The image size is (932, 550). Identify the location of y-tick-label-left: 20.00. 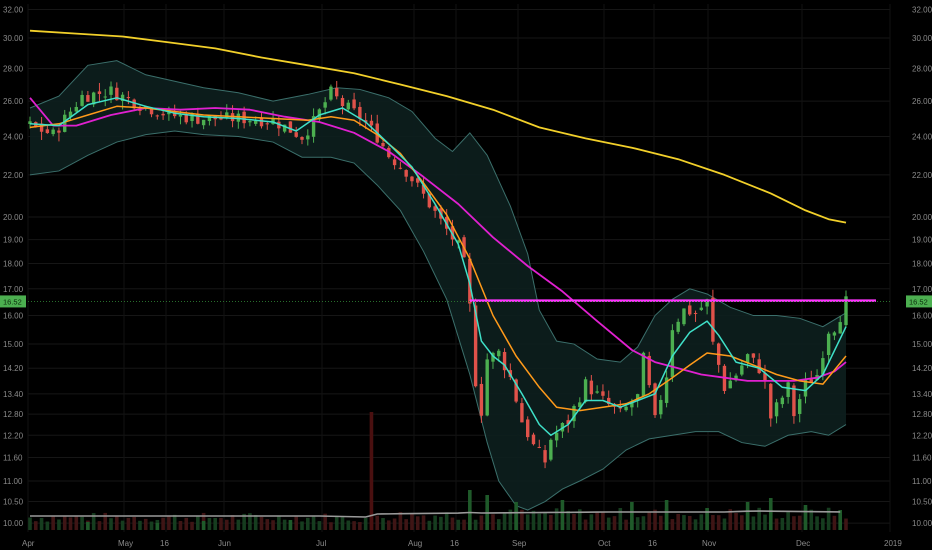
(13, 217).